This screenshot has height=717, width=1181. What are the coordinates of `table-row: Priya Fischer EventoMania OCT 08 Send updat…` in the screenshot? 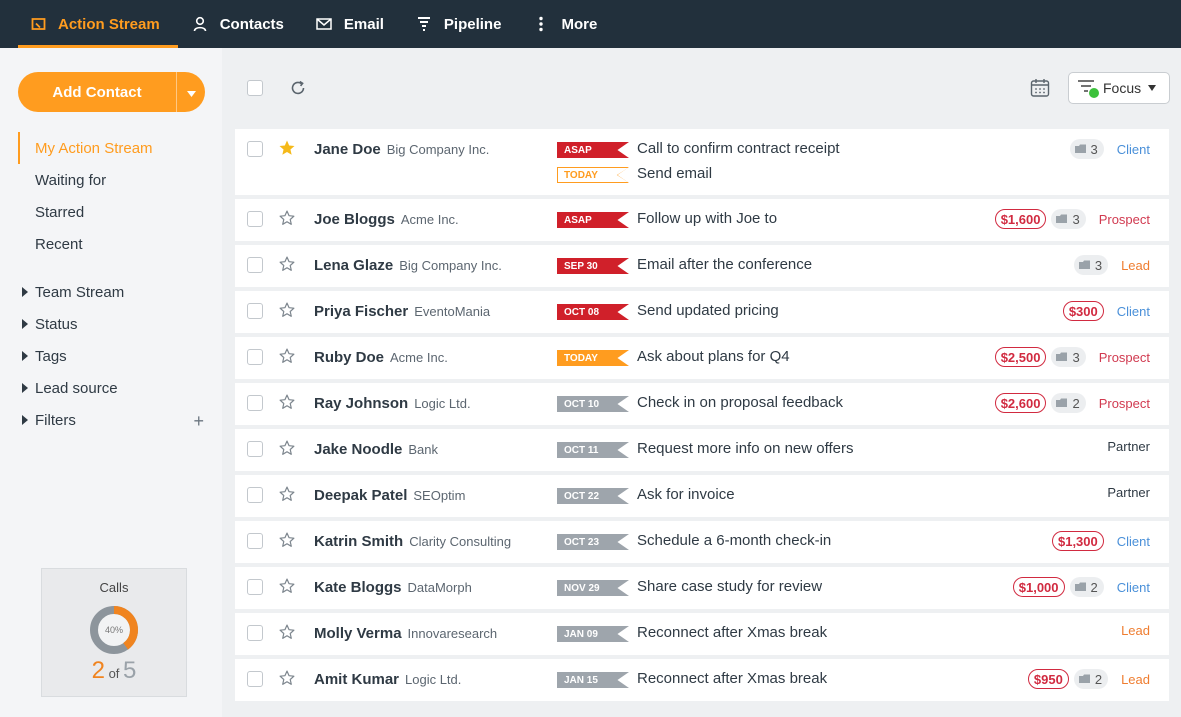 It's located at (702, 312).